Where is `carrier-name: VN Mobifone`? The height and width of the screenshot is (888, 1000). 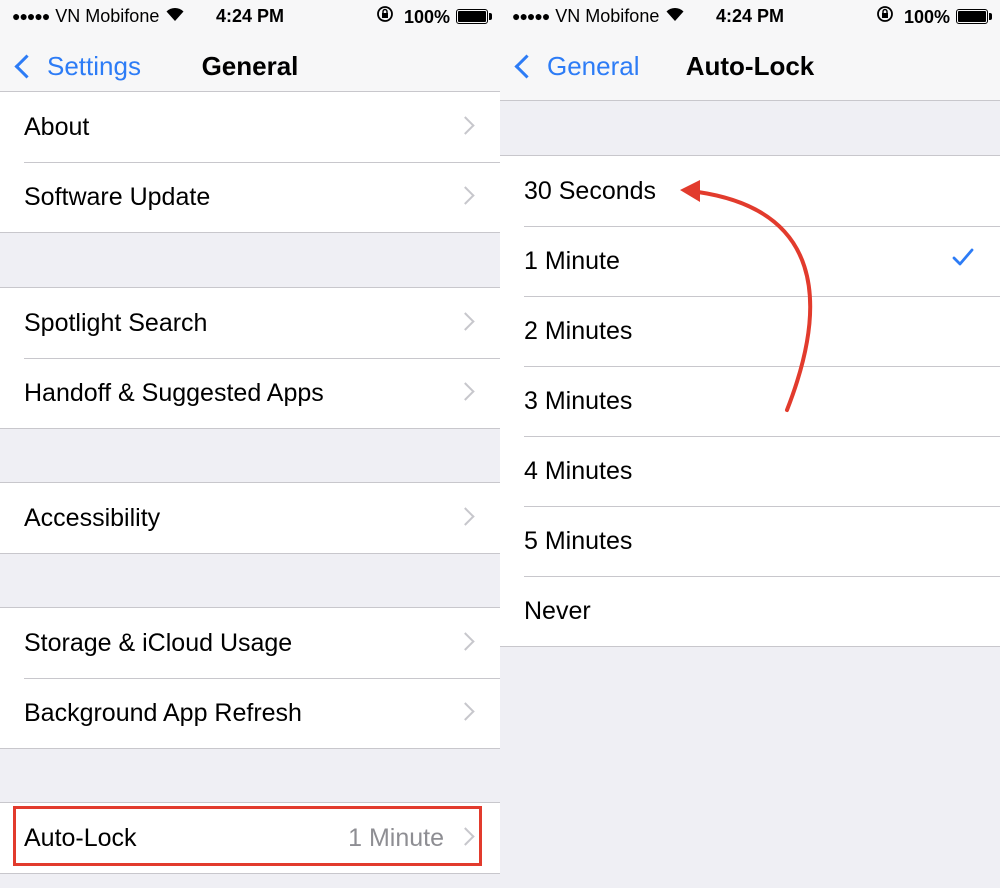 carrier-name: VN Mobifone is located at coordinates (107, 16).